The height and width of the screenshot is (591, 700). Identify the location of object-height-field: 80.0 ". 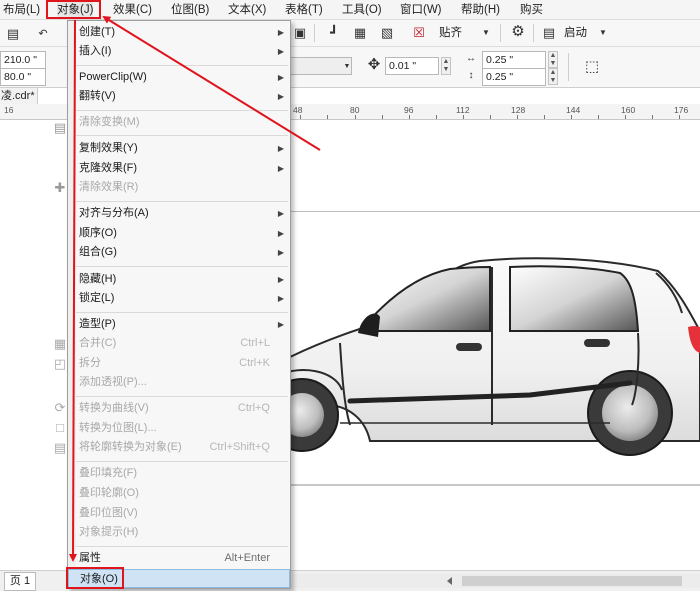
(23, 77).